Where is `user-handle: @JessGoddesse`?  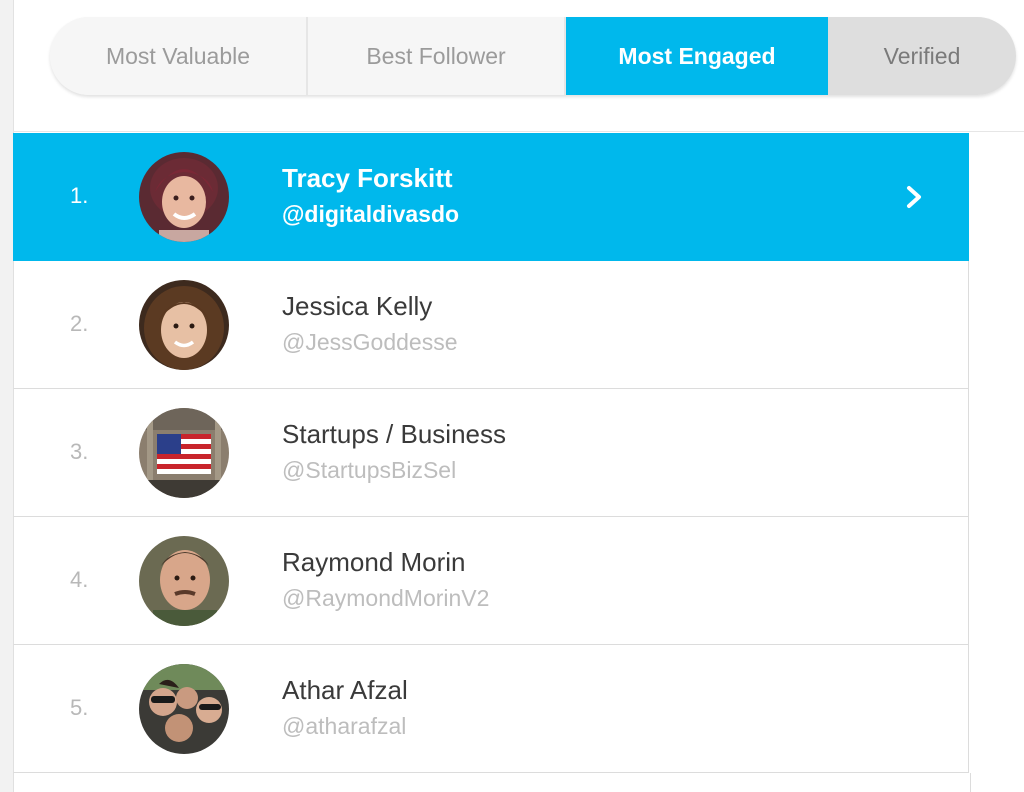 user-handle: @JessGoddesse is located at coordinates (370, 342).